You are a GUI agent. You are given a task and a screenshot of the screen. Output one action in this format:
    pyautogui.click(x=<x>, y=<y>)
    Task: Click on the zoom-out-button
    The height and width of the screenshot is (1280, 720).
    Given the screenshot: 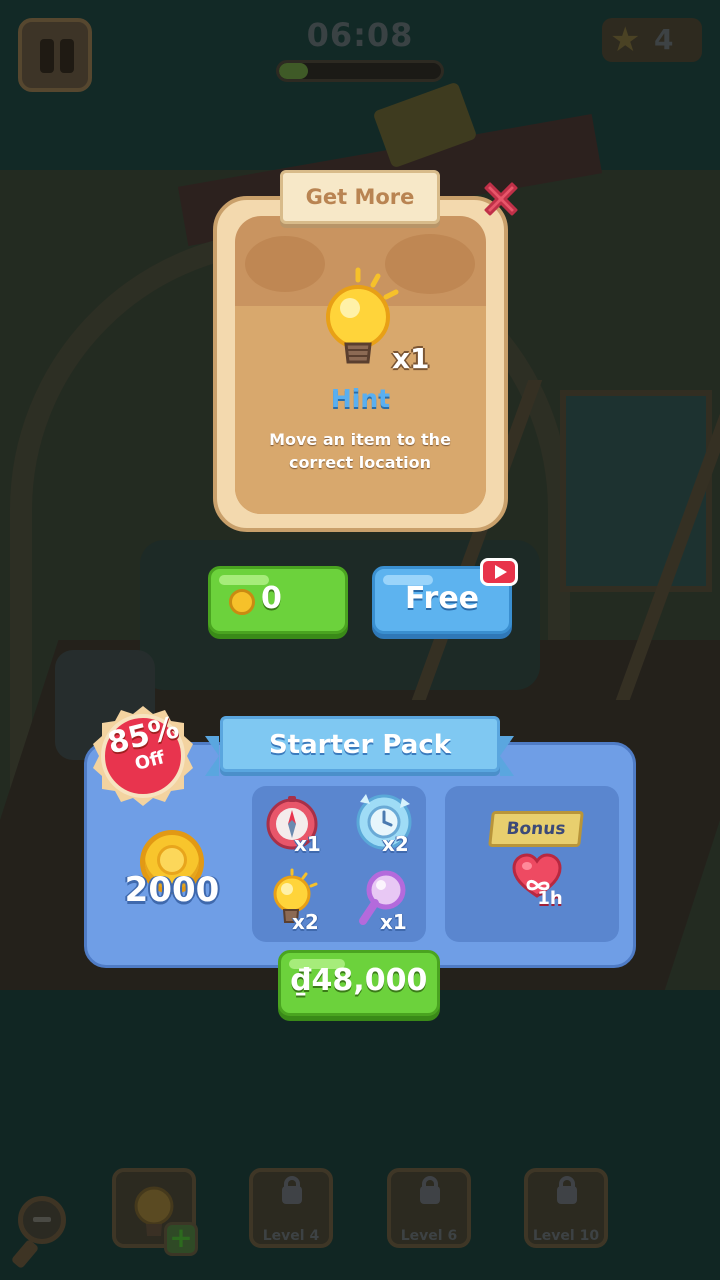 What is the action you would take?
    pyautogui.click(x=42, y=1220)
    